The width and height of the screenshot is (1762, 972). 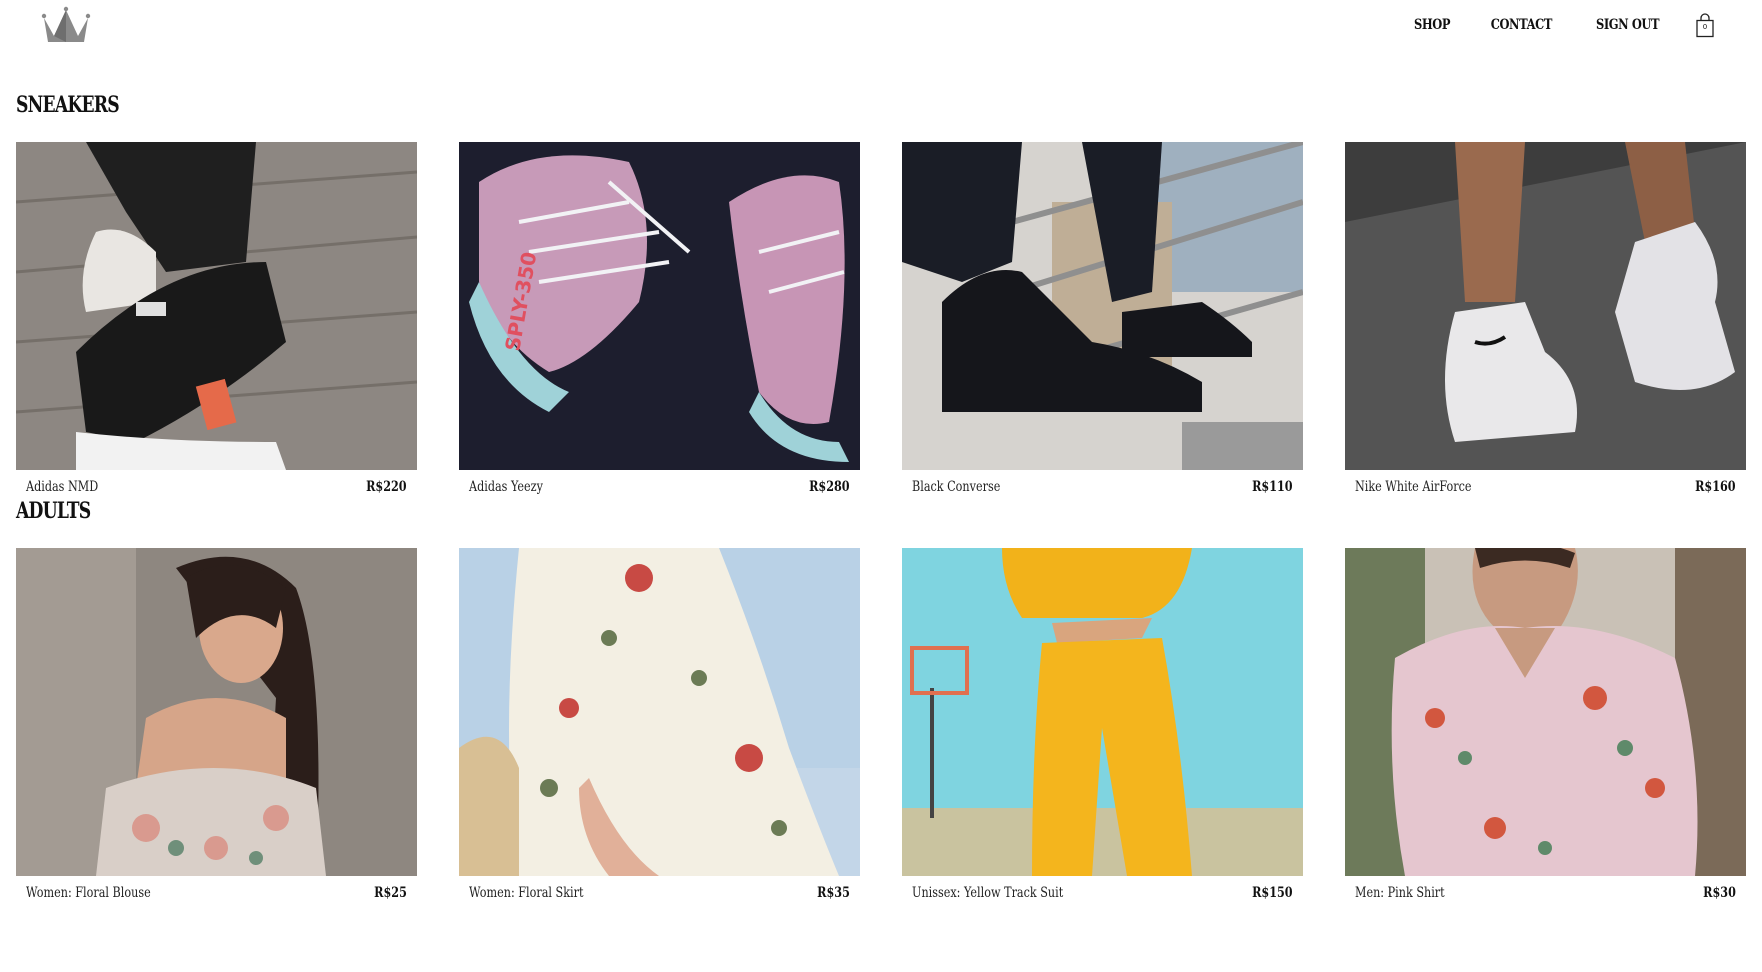 What do you see at coordinates (659, 483) in the screenshot?
I see `product-card-footer: Adidas Yeezy R$280` at bounding box center [659, 483].